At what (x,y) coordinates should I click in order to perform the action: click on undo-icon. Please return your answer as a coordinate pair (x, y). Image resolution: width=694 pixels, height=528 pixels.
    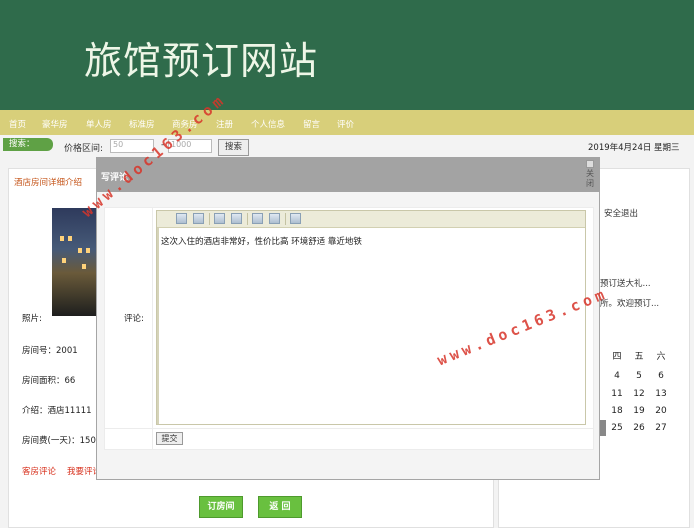
    Looking at the image, I should click on (181, 218).